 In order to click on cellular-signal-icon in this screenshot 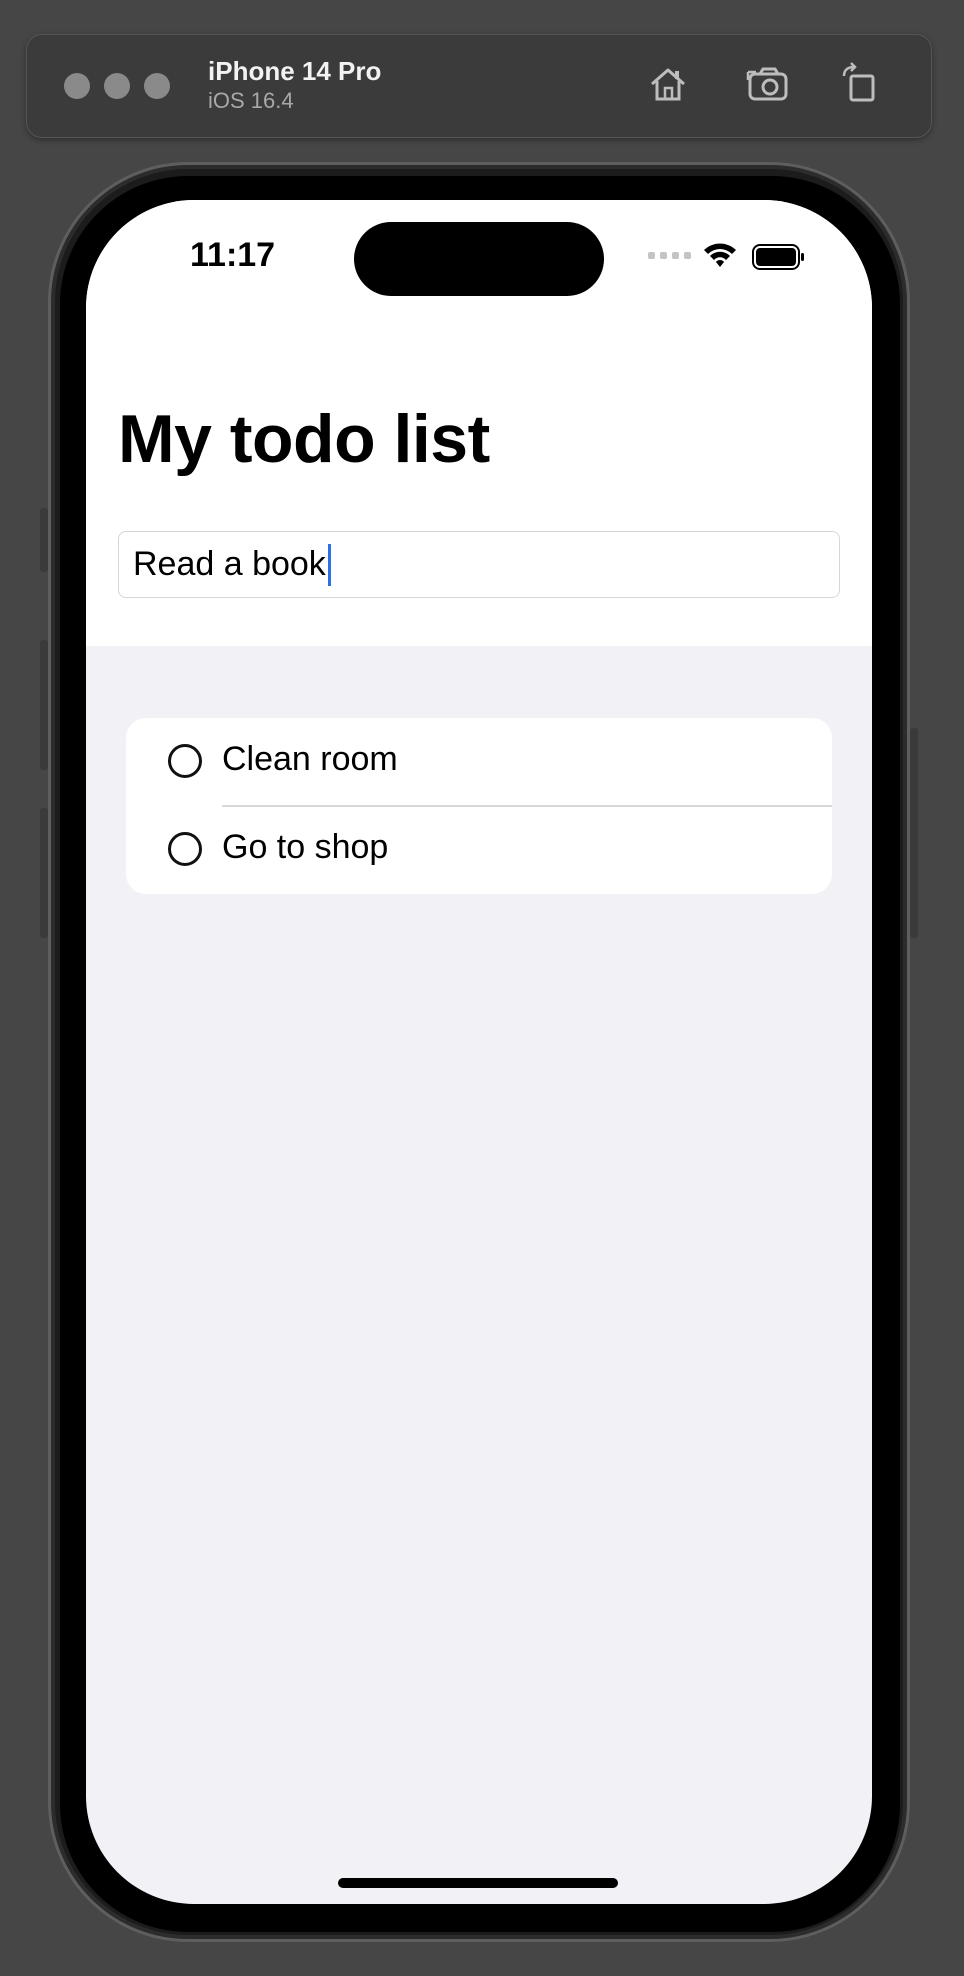, I will do `click(669, 255)`.